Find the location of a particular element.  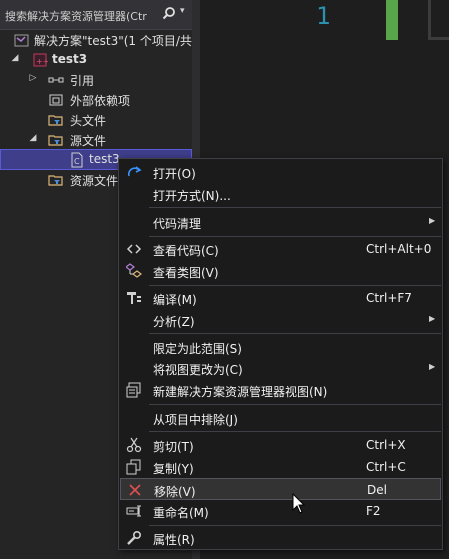

tree-item-source-files: ◢ 源文件 is located at coordinates (96, 140).